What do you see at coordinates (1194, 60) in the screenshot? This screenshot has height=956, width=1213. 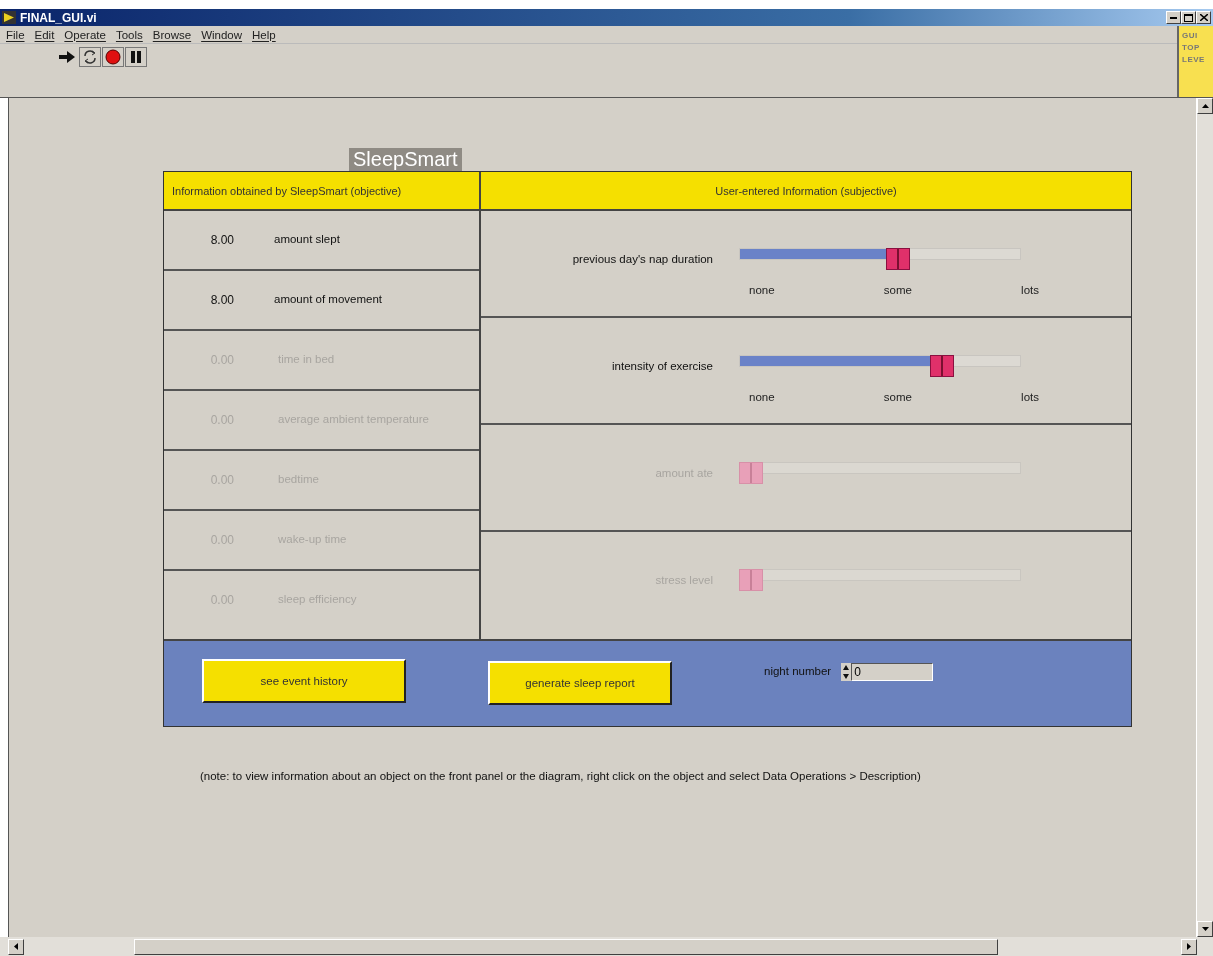 I see `badge-text: LEVE` at bounding box center [1194, 60].